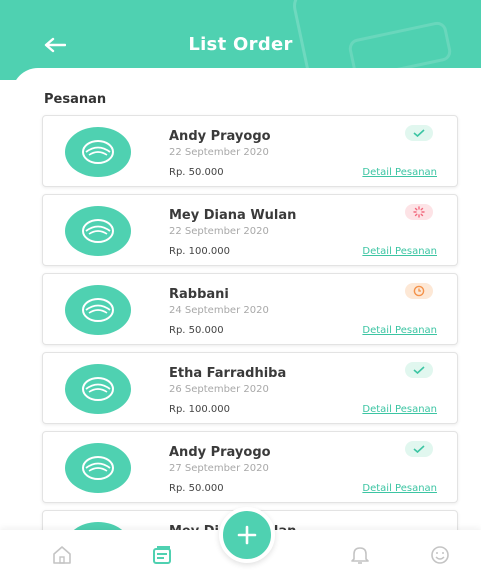 This screenshot has height=580, width=481. Describe the element at coordinates (233, 215) in the screenshot. I see `customer-name: Mey Diana Wulan` at that location.